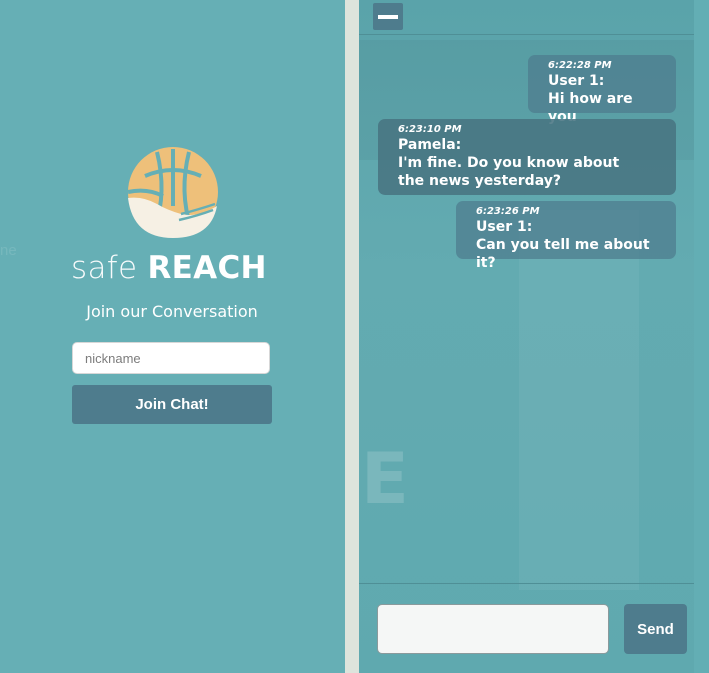 The width and height of the screenshot is (709, 673). Describe the element at coordinates (430, 129) in the screenshot. I see `message-time: 6:23:10 PM` at that location.